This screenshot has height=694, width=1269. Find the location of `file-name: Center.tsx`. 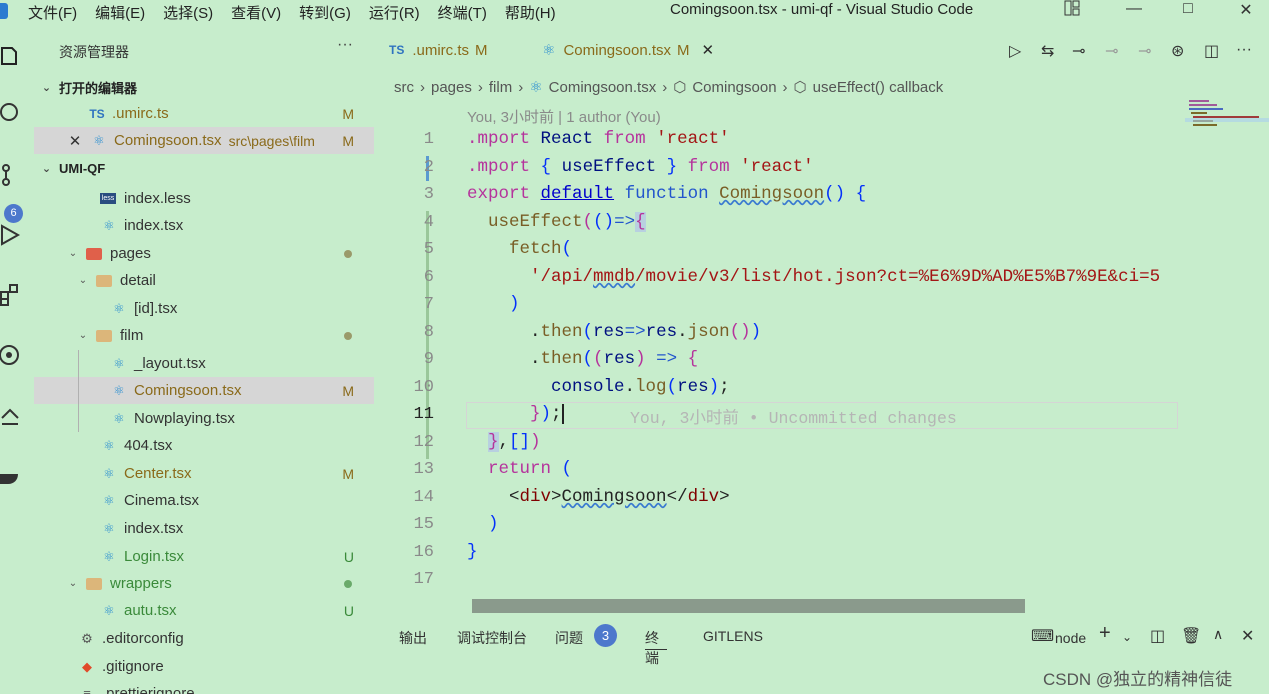

file-name: Center.tsx is located at coordinates (158, 473).